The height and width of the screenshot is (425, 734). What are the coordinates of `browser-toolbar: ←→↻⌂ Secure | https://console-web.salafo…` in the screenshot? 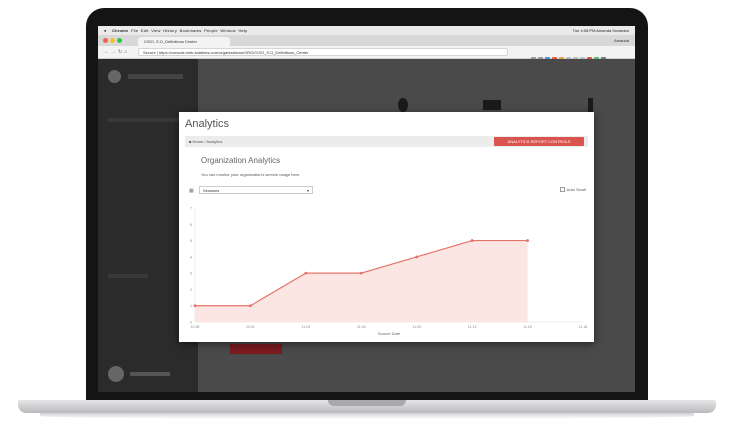 It's located at (366, 54).